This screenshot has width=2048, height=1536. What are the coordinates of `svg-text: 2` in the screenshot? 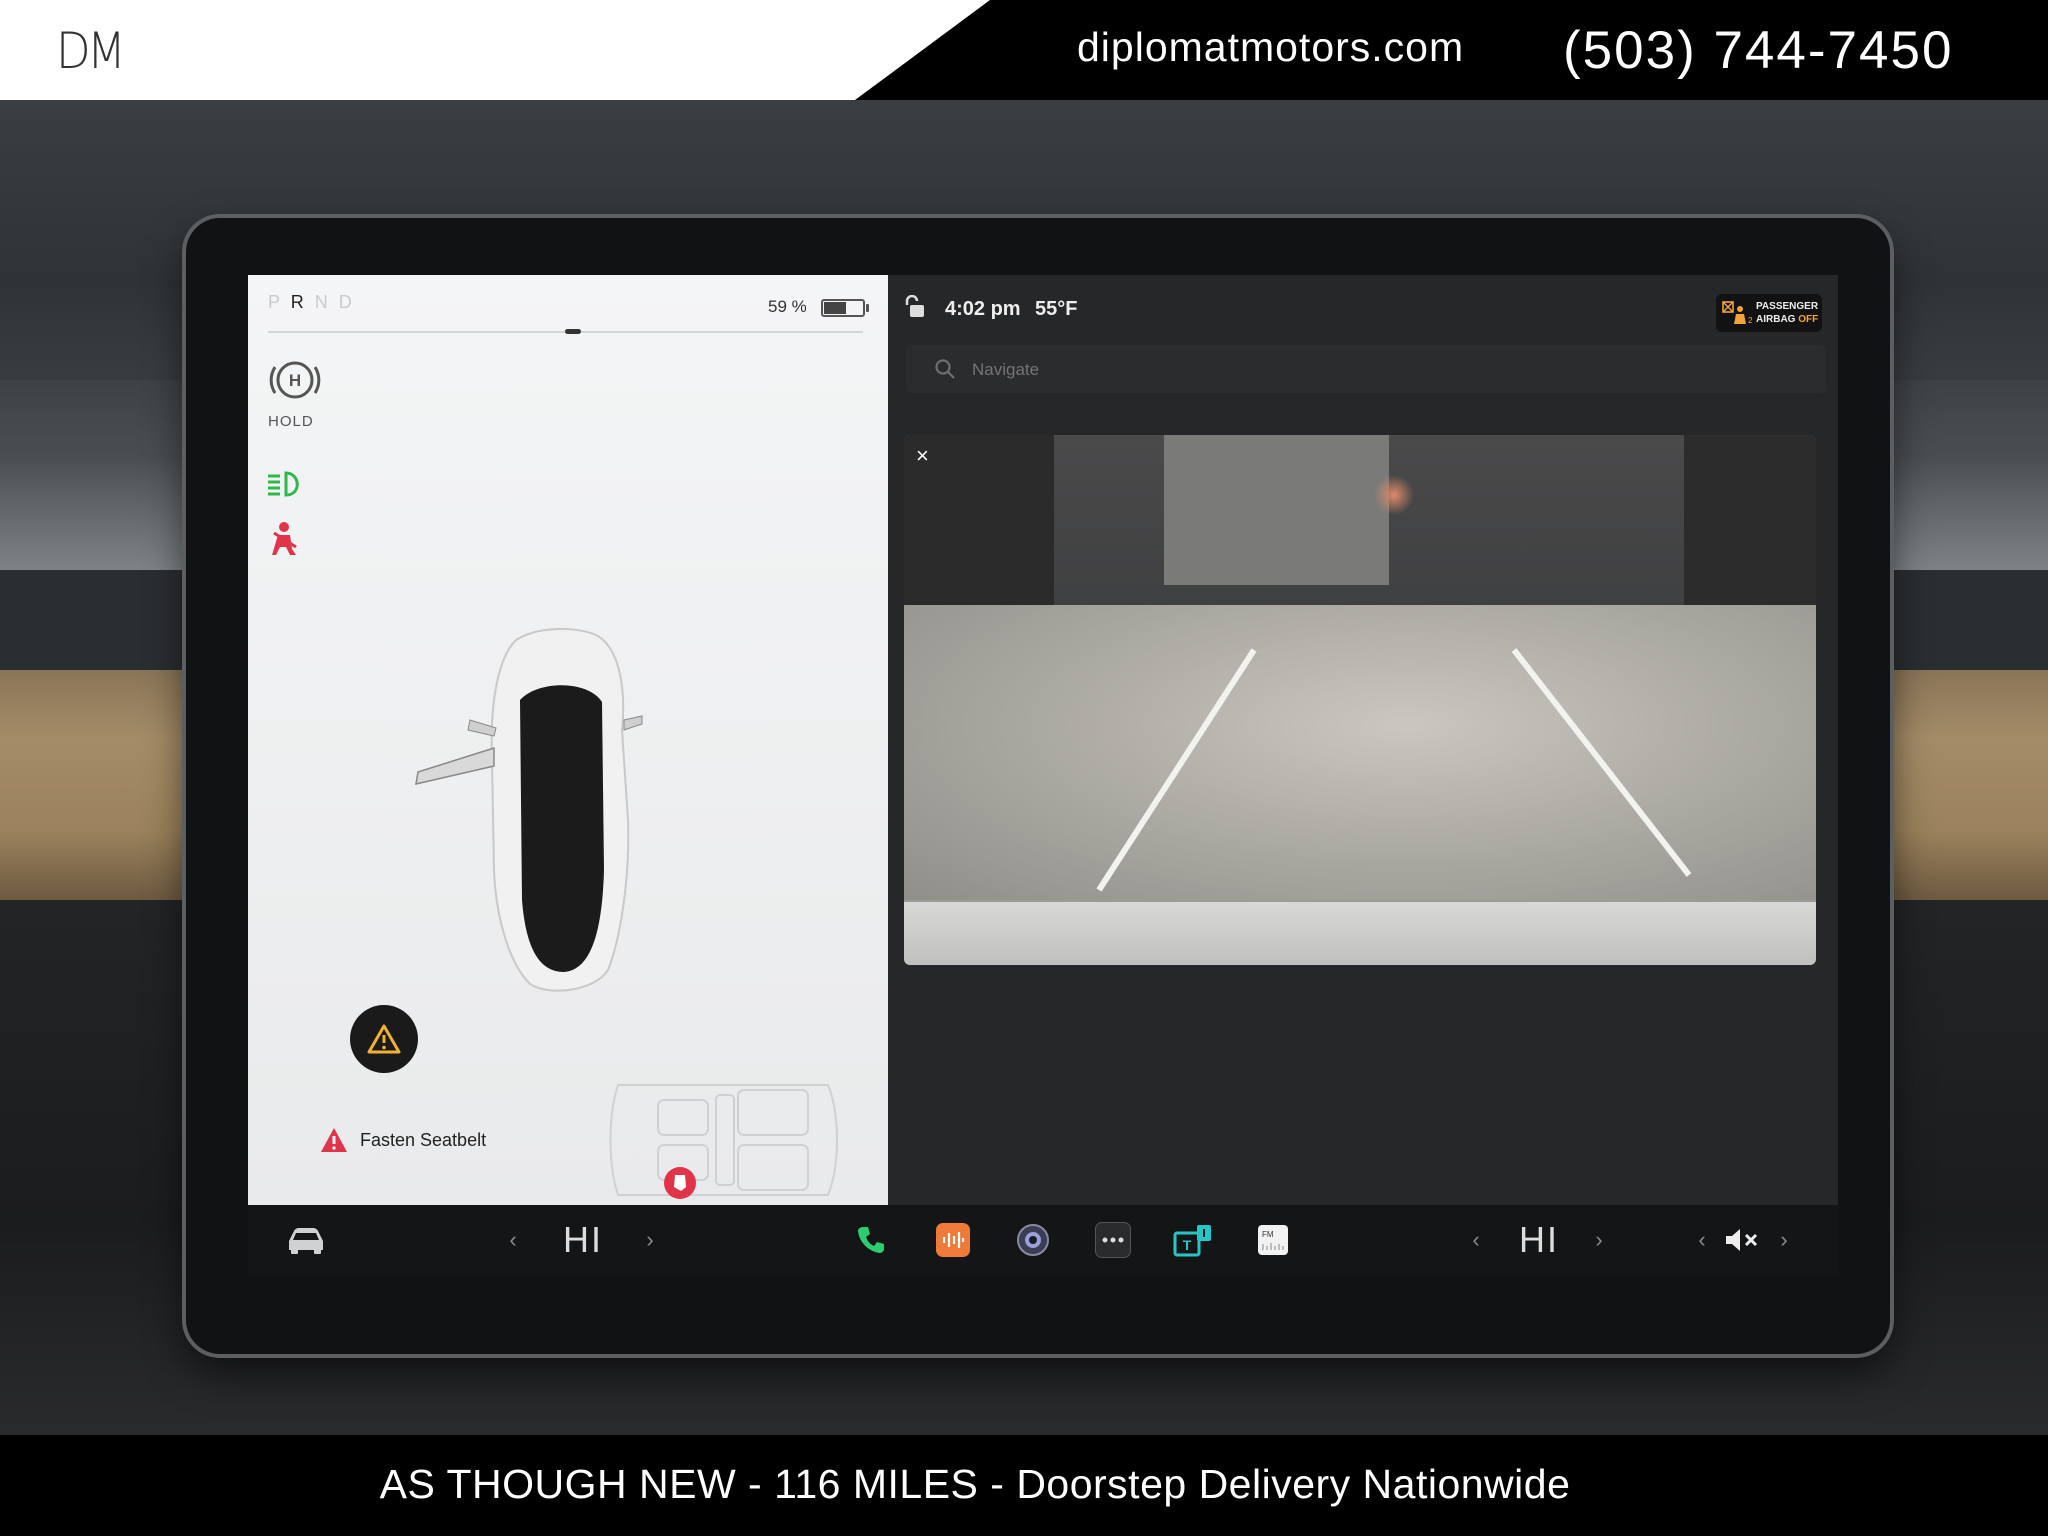 It's located at (1750, 320).